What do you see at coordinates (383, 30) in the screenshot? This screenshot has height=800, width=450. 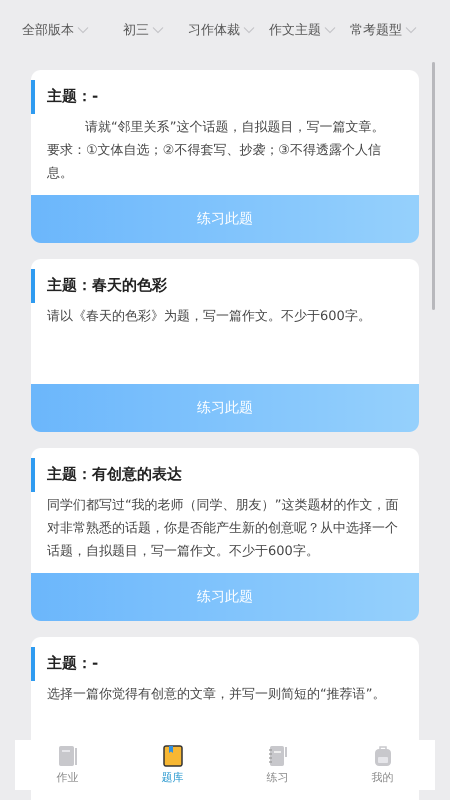 I see `filter-dropdown: 常考题型` at bounding box center [383, 30].